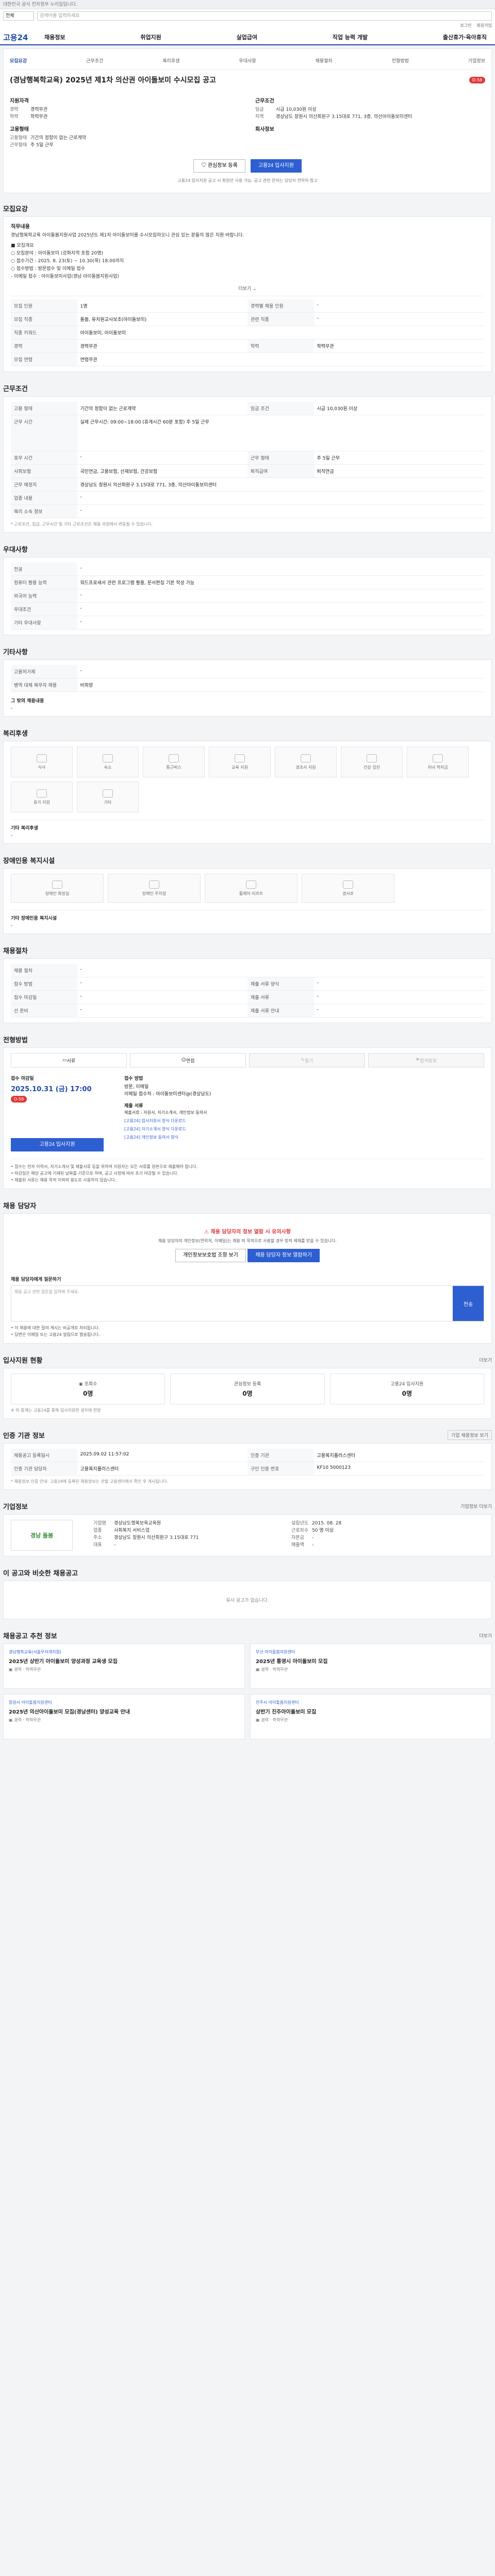 This screenshot has height=2576, width=495. Describe the element at coordinates (292, 1662) in the screenshot. I see `rec-title: 2025년 통영시 아이돌보미 모집` at that location.